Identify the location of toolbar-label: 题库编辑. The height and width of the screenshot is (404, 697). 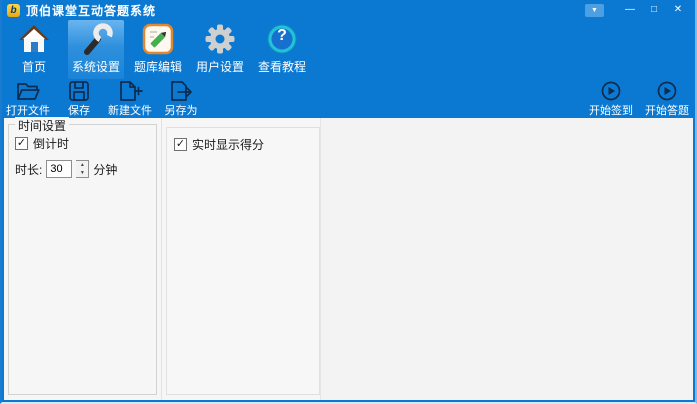
(157, 67).